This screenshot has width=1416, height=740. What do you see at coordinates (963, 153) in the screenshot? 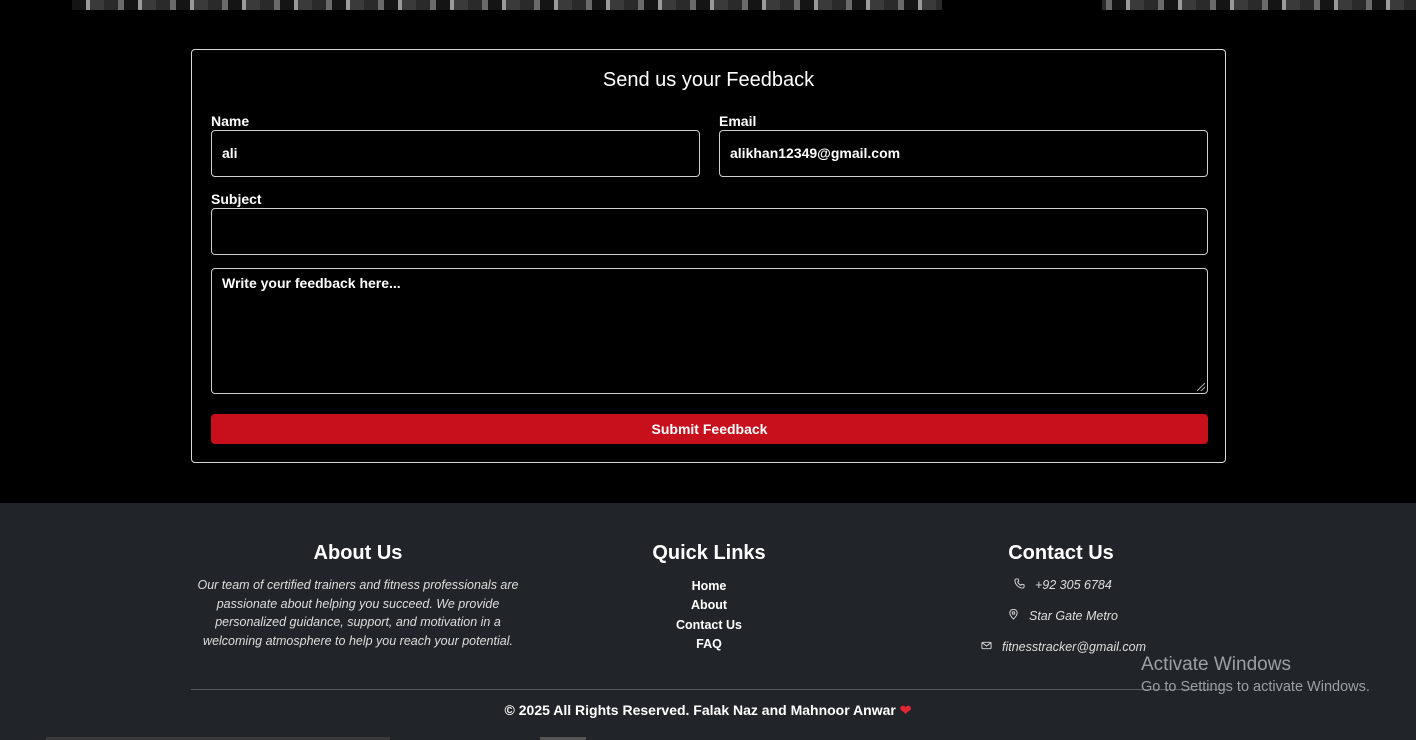
I see `email-field: alikhan12349@gmail.com` at bounding box center [963, 153].